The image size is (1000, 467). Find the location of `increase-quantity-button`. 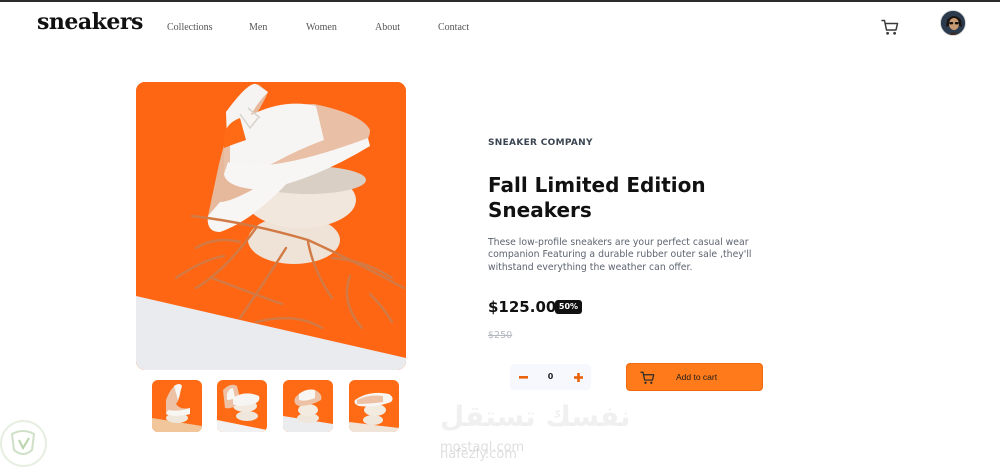

increase-quantity-button is located at coordinates (578, 377).